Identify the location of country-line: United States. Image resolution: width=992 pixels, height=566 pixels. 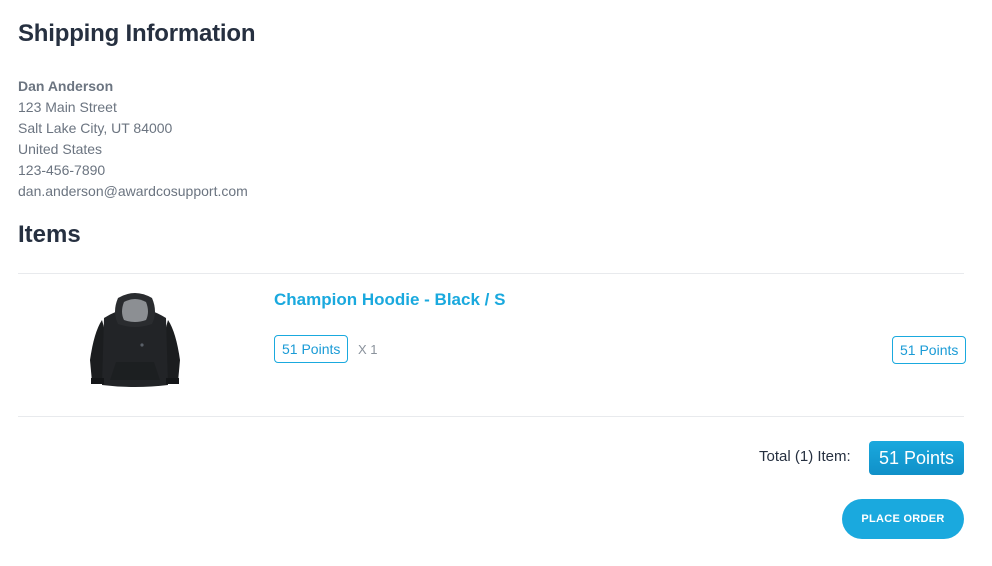
(60, 149).